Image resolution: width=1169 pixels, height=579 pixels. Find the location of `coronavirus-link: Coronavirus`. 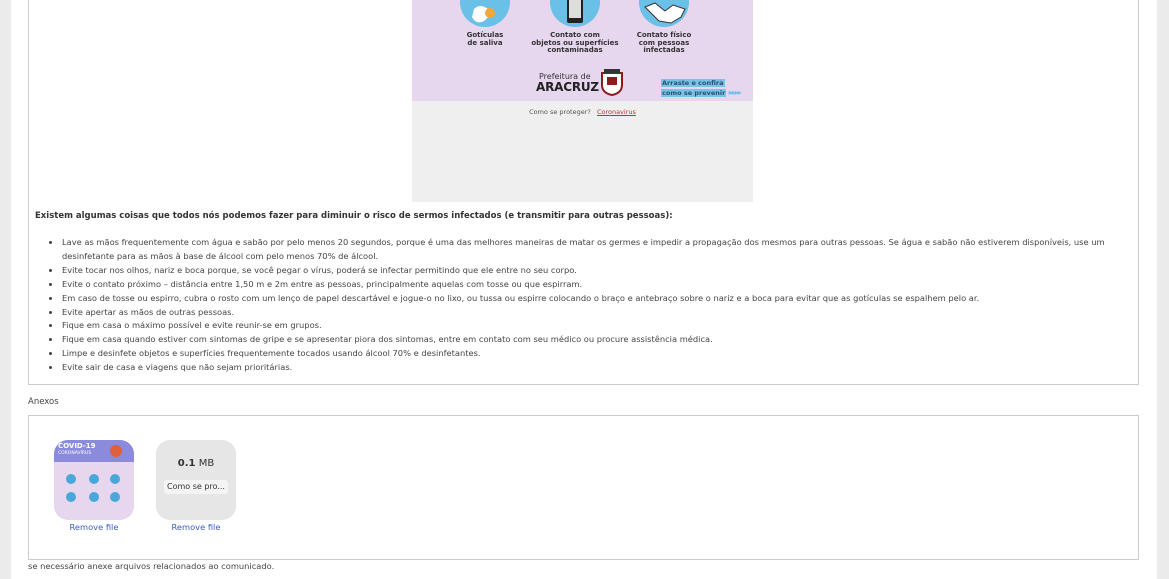

coronavirus-link: Coronavirus is located at coordinates (616, 112).